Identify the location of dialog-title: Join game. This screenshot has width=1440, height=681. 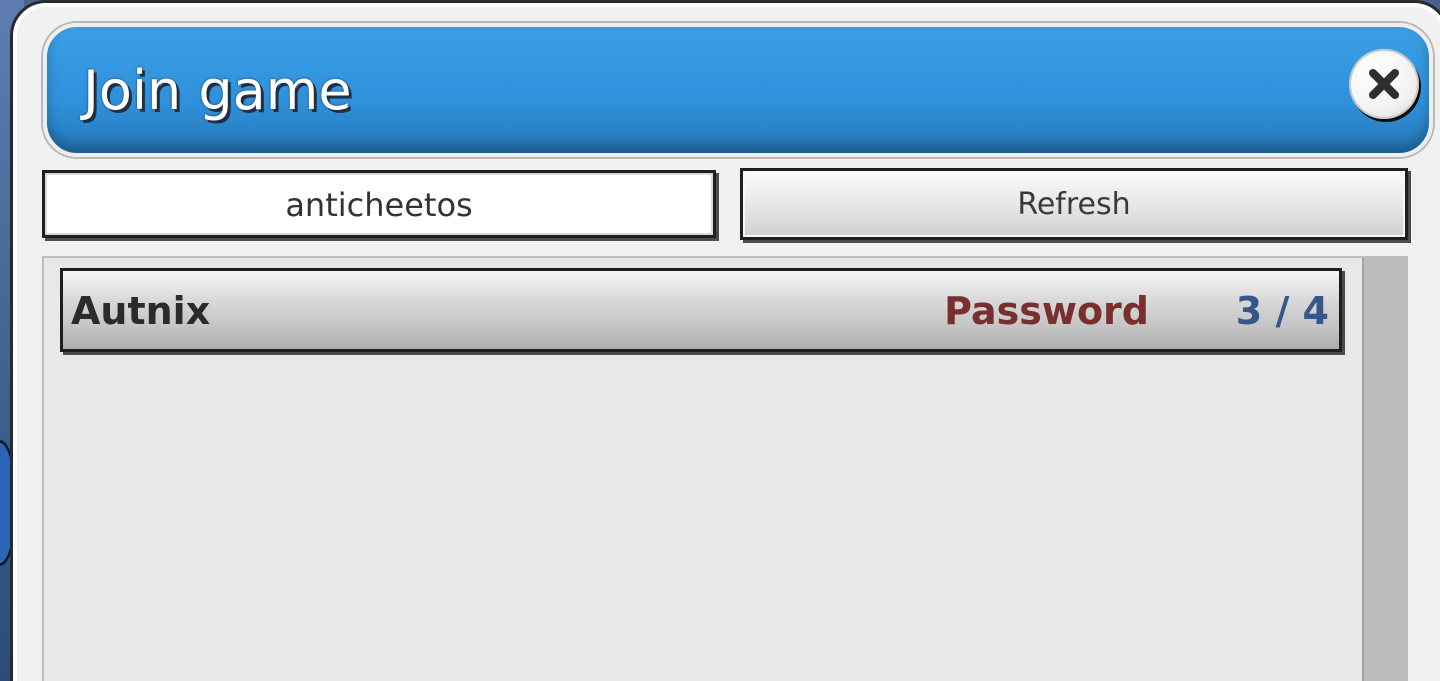
(217, 90).